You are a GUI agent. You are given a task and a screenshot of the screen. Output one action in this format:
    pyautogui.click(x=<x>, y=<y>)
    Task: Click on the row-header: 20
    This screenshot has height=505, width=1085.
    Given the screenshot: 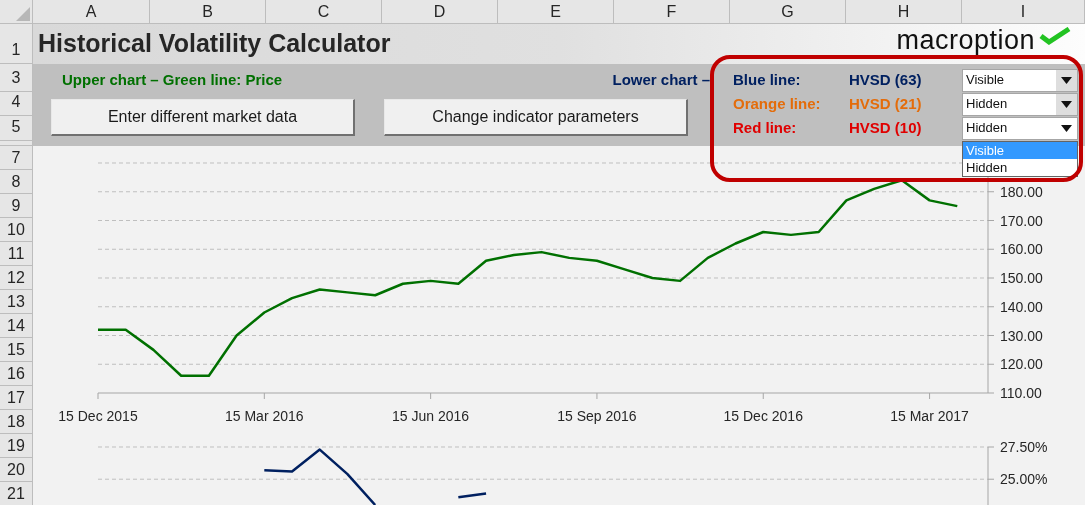 What is the action you would take?
    pyautogui.click(x=16, y=469)
    